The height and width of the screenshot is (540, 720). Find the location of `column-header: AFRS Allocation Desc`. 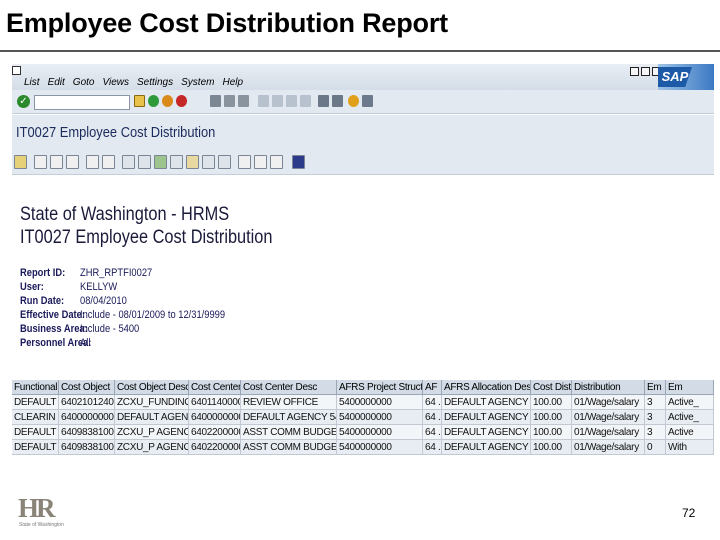

column-header: AFRS Allocation Desc is located at coordinates (486, 387).